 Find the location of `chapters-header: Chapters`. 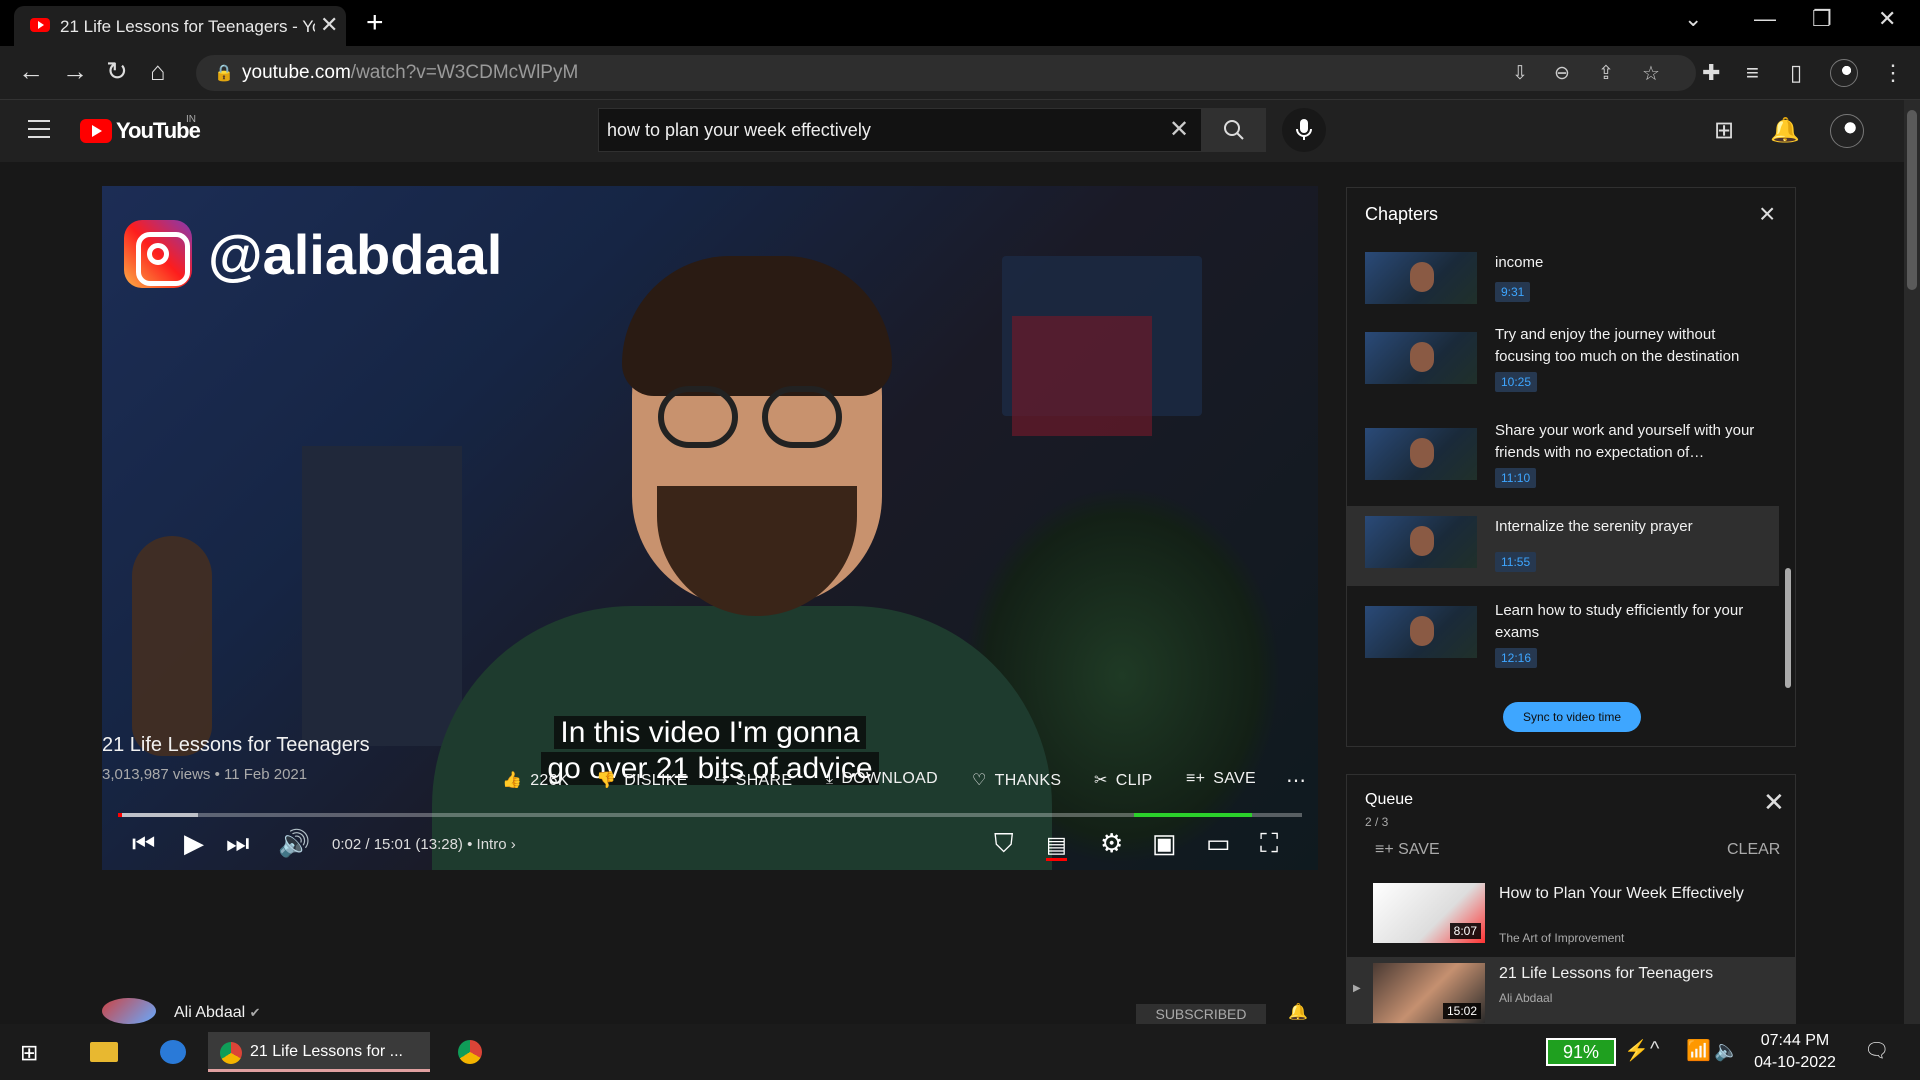

chapters-header: Chapters is located at coordinates (1402, 214).